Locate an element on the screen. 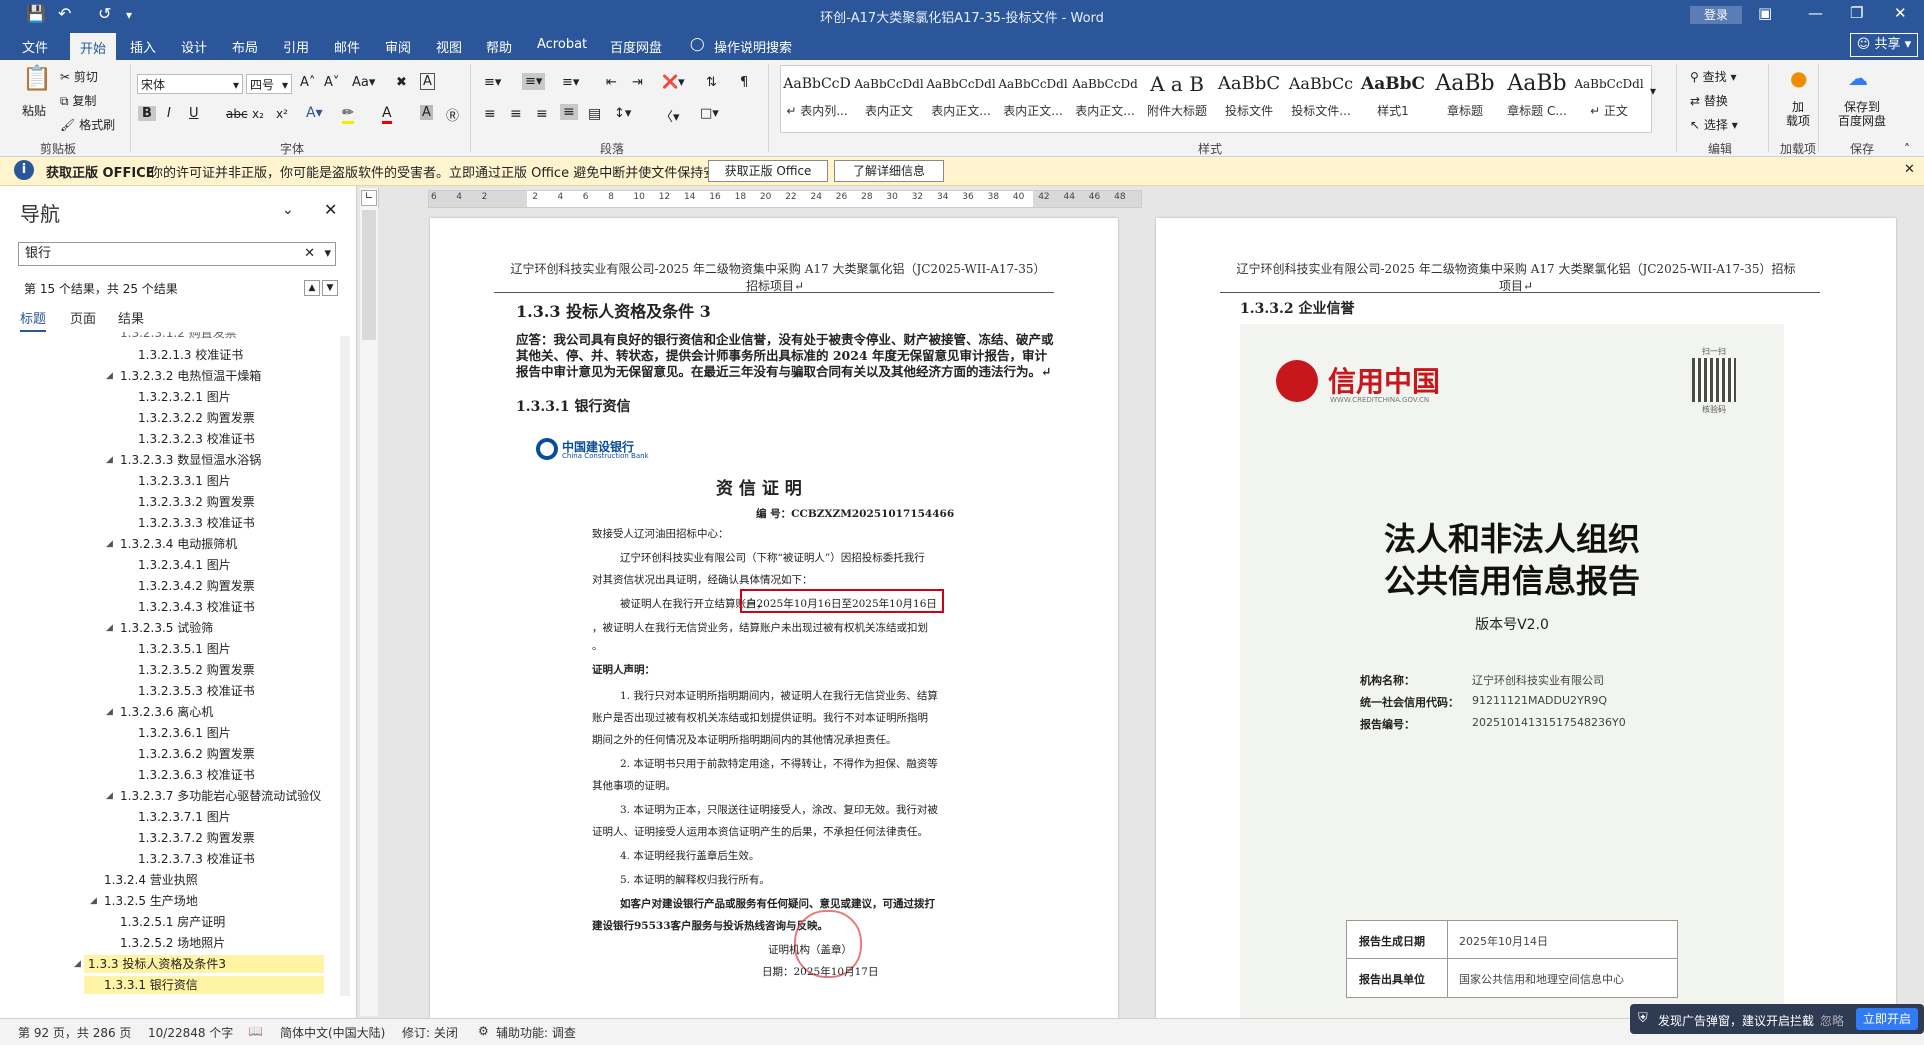 The width and height of the screenshot is (1924, 1045). text-effects-icon: A▾ is located at coordinates (314, 113).